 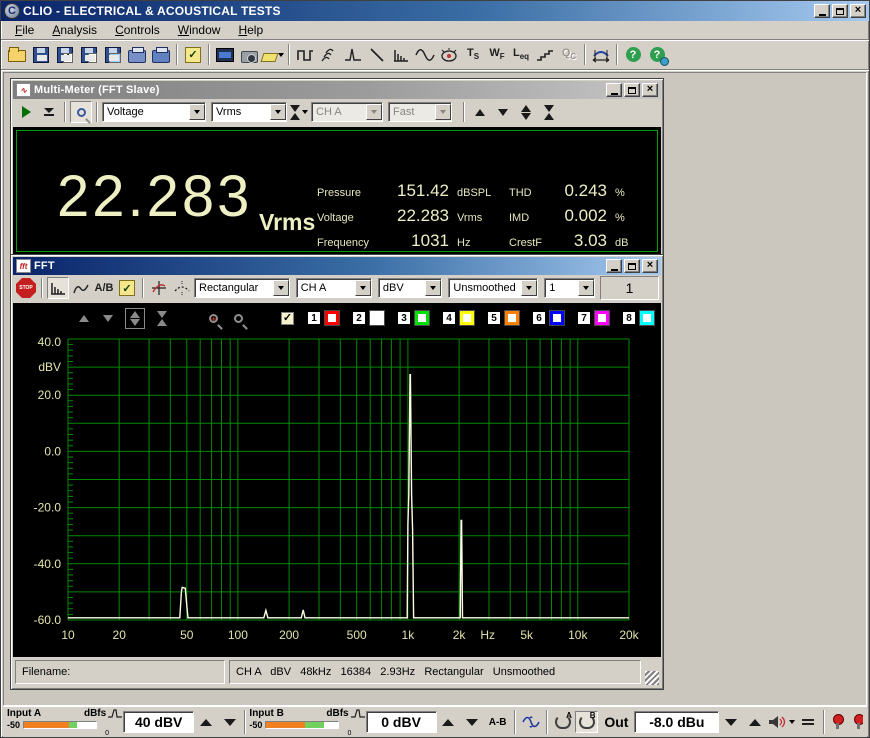 What do you see at coordinates (808, 722) in the screenshot?
I see `dc-output-icon` at bounding box center [808, 722].